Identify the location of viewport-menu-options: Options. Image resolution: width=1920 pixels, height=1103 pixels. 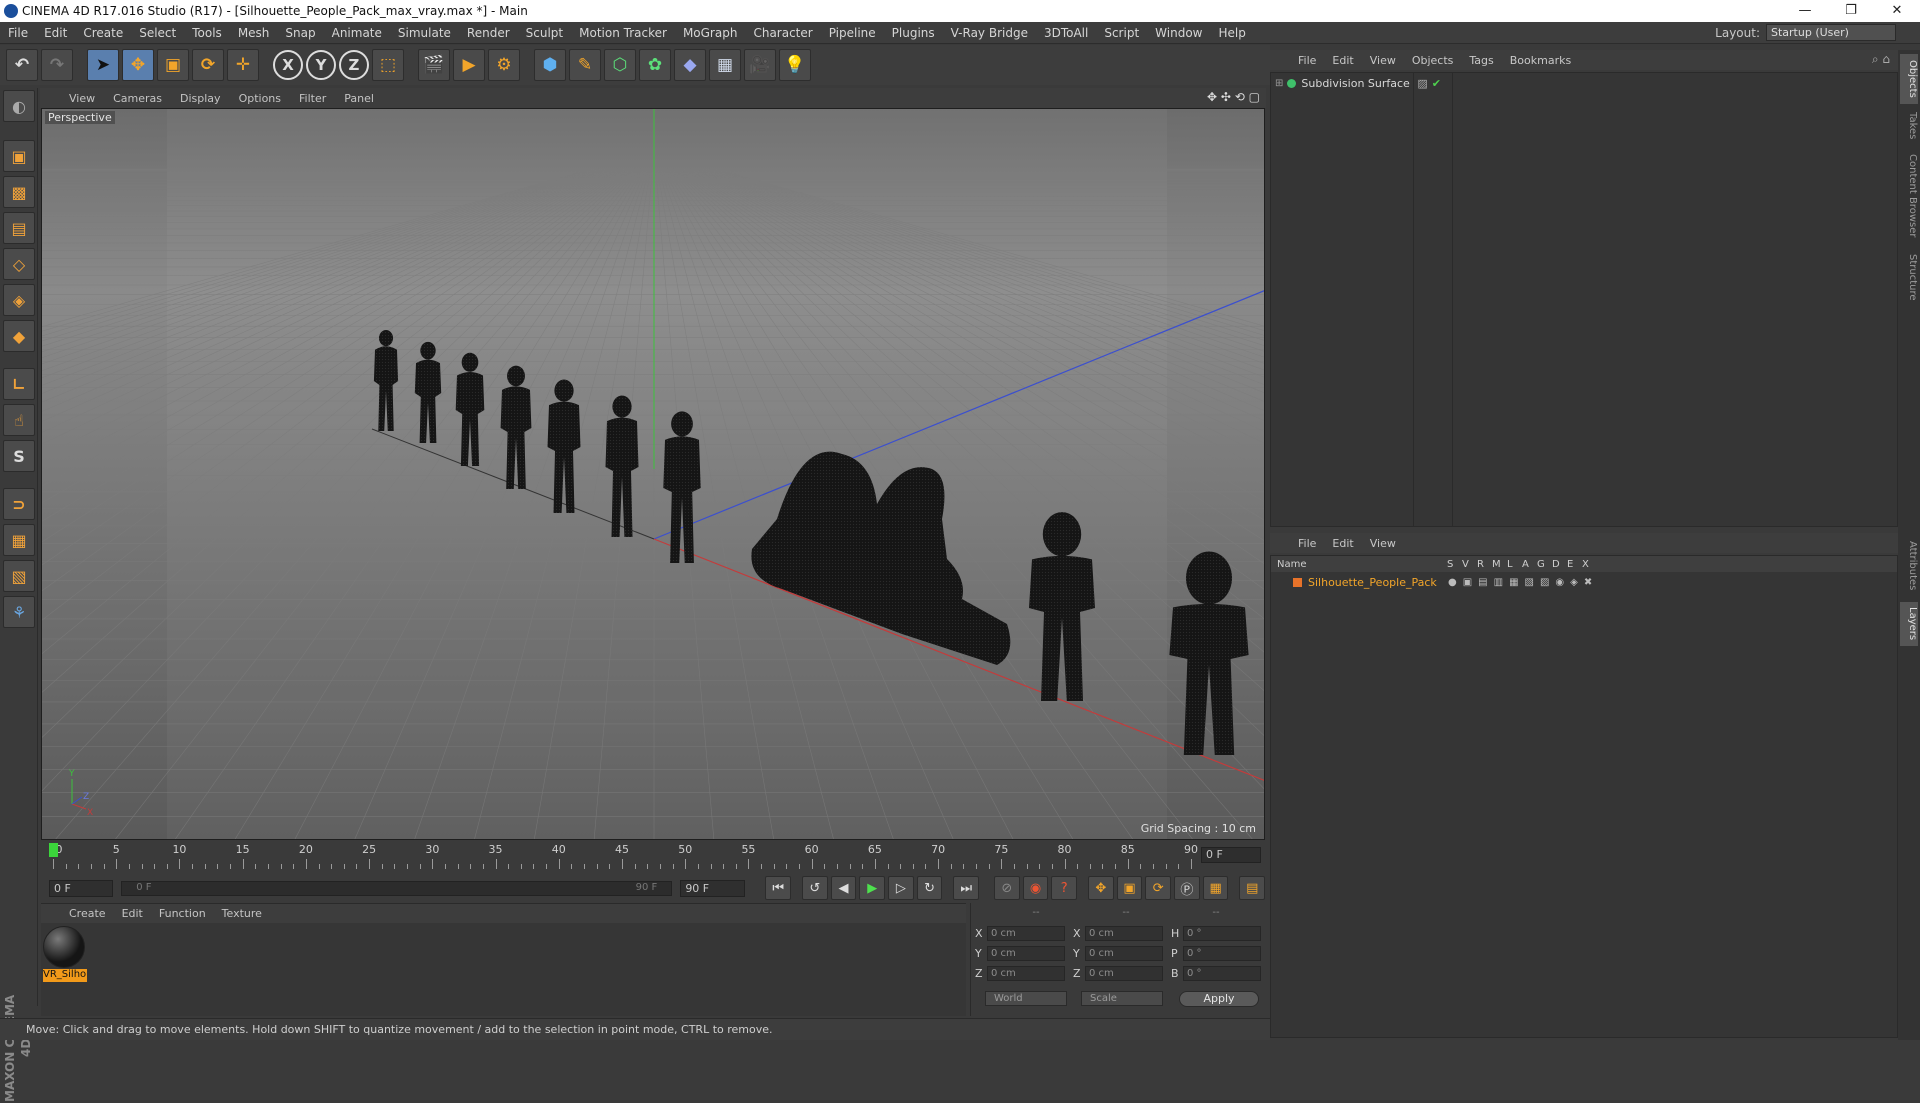
(260, 98).